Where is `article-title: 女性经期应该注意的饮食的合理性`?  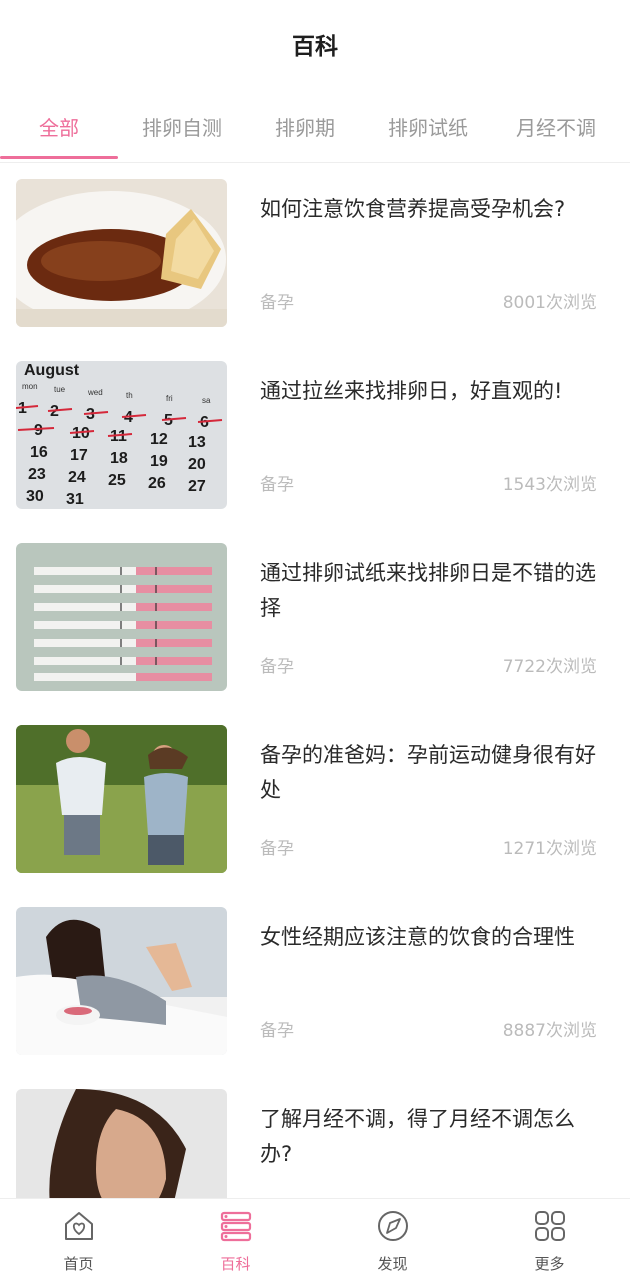 article-title: 女性经期应该注意的饮食的合理性 is located at coordinates (430, 937).